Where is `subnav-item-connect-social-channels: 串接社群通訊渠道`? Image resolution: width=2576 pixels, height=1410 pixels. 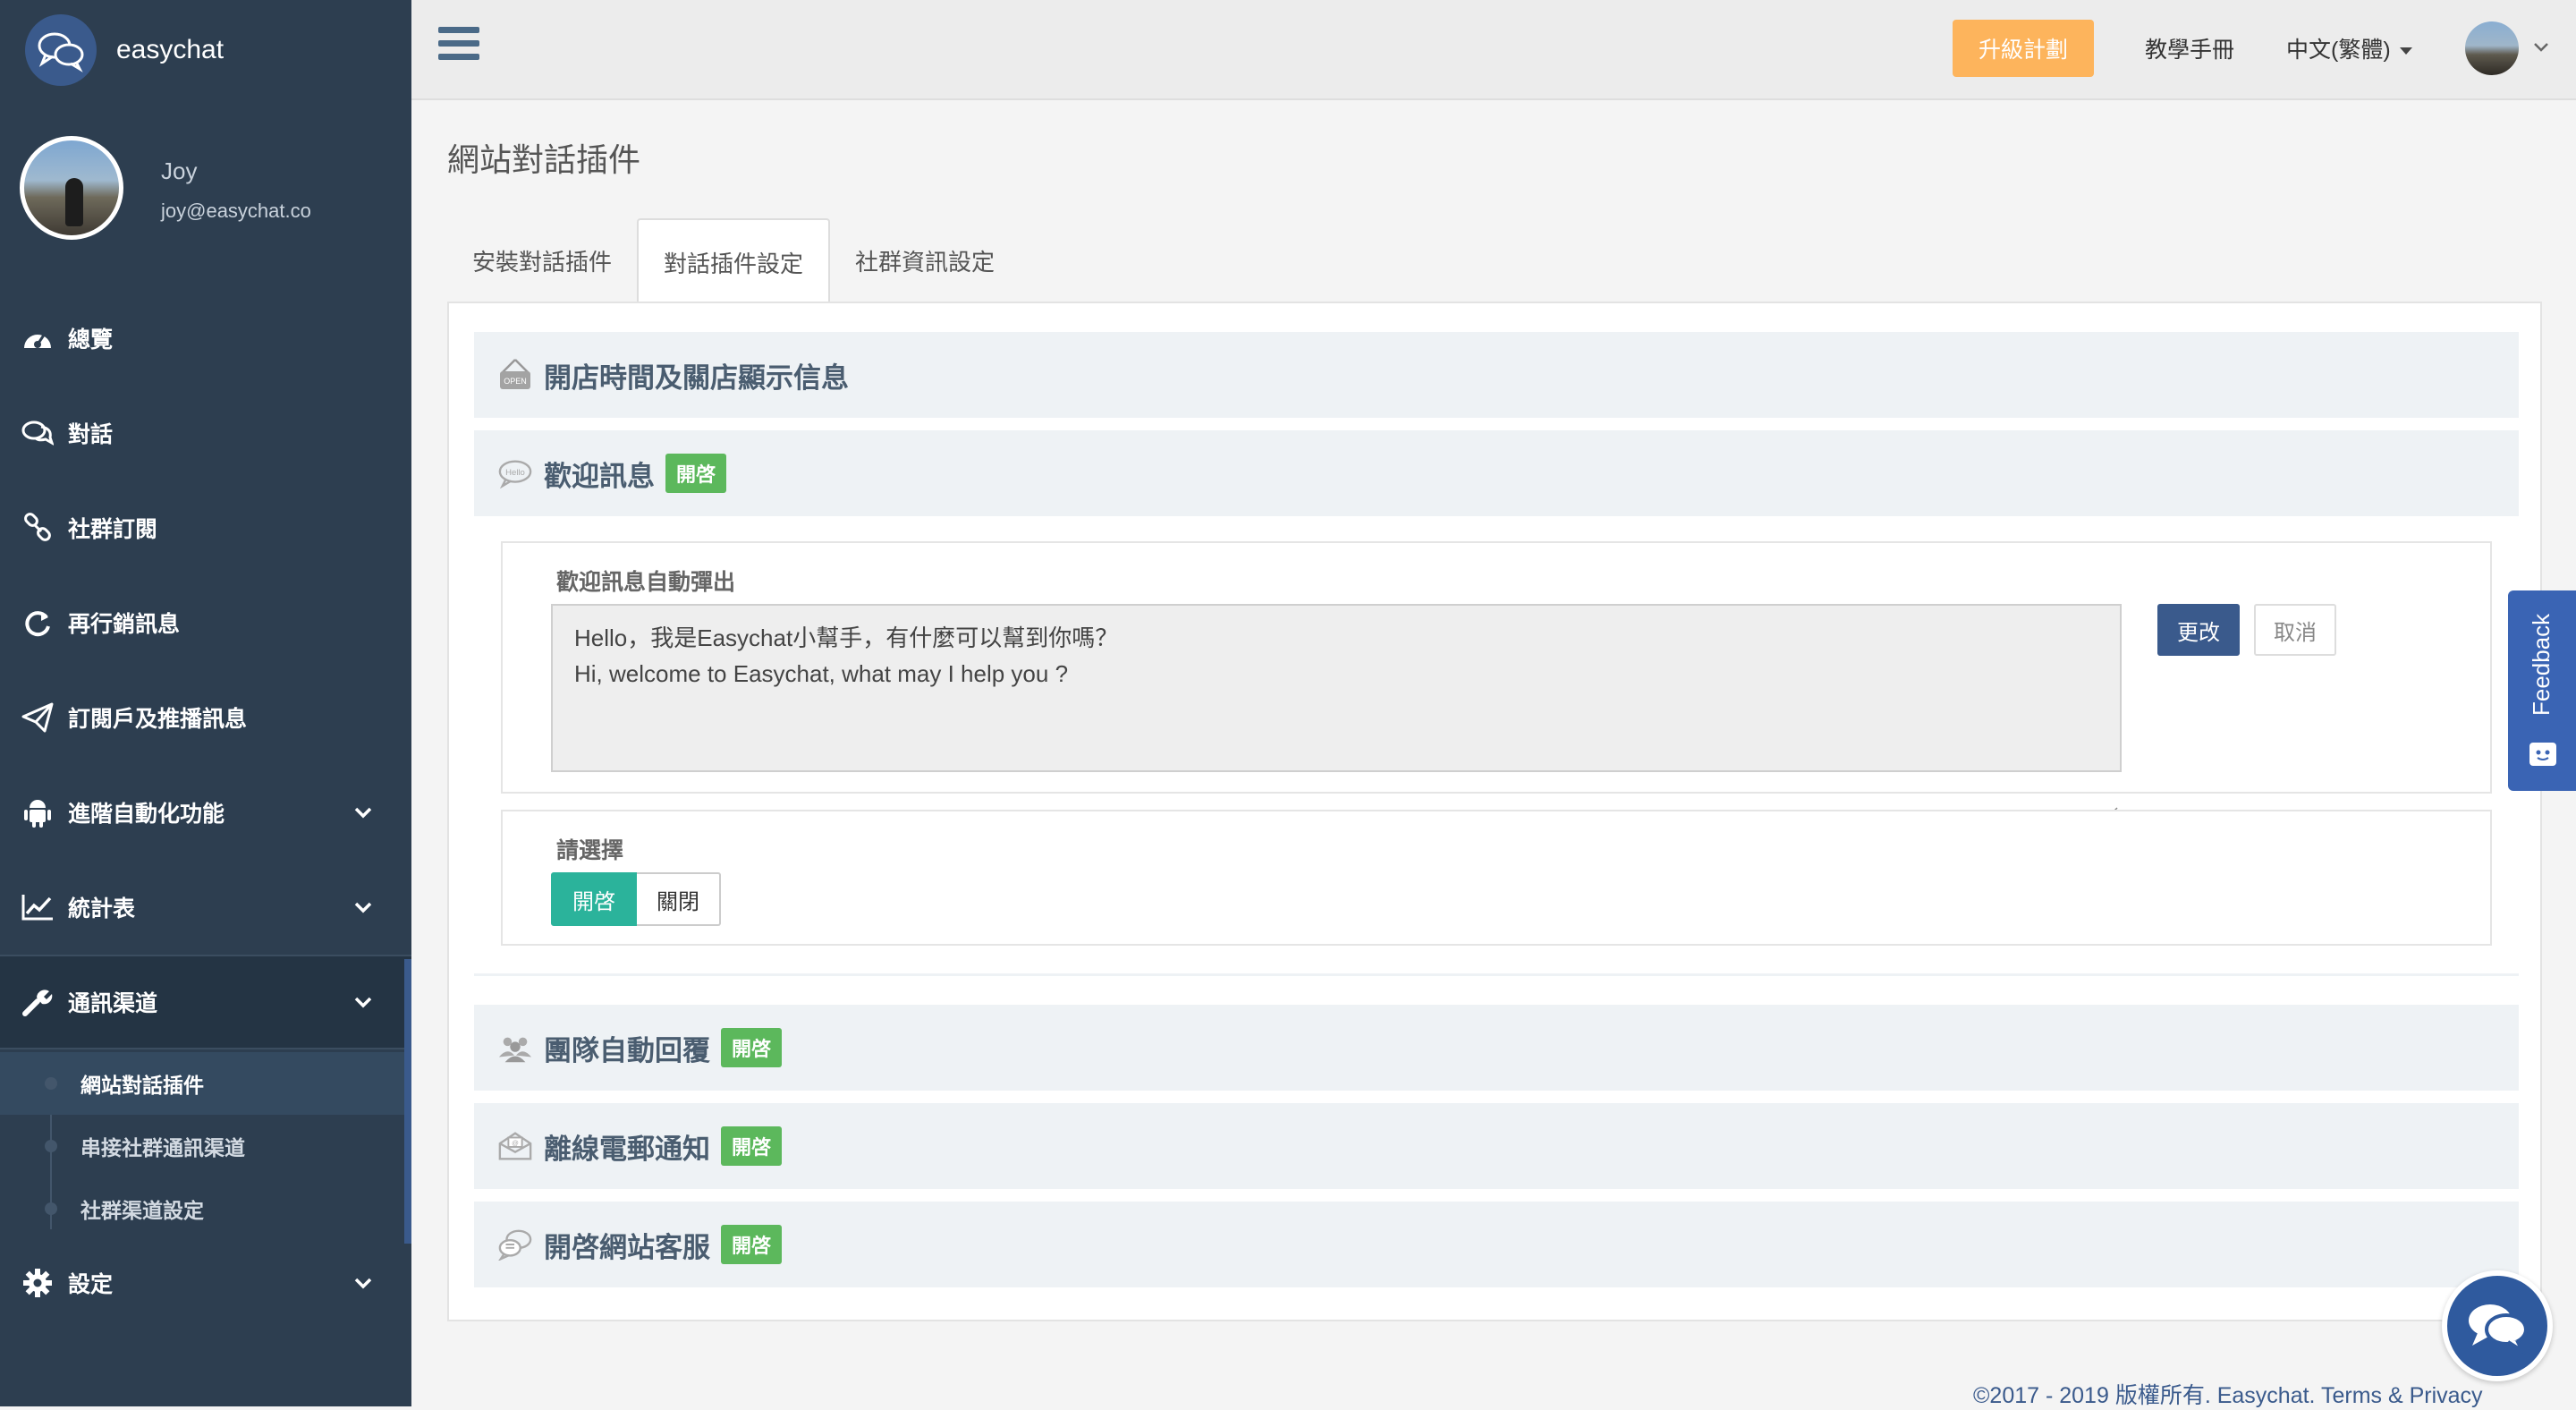
subnav-item-connect-social-channels: 串接社群通訊渠道 is located at coordinates (202, 1146).